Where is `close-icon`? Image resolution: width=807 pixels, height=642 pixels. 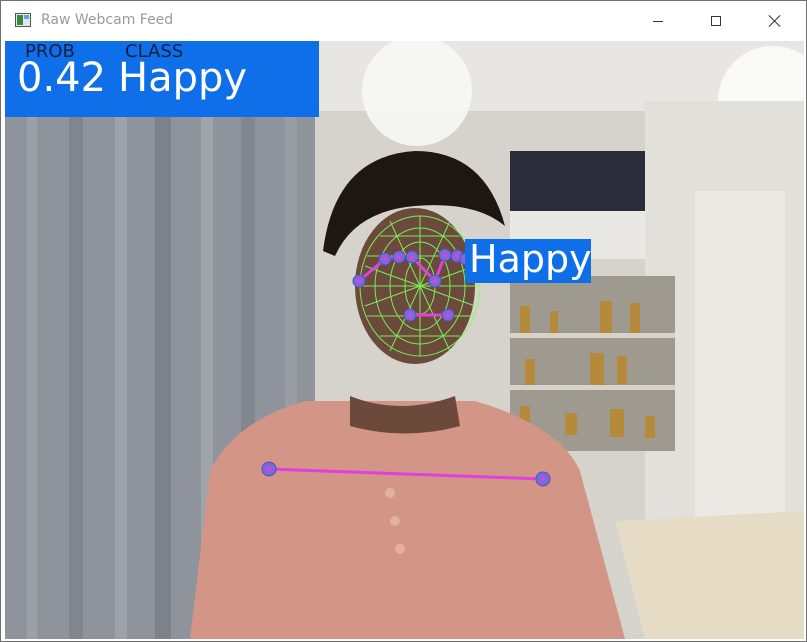 close-icon is located at coordinates (775, 21).